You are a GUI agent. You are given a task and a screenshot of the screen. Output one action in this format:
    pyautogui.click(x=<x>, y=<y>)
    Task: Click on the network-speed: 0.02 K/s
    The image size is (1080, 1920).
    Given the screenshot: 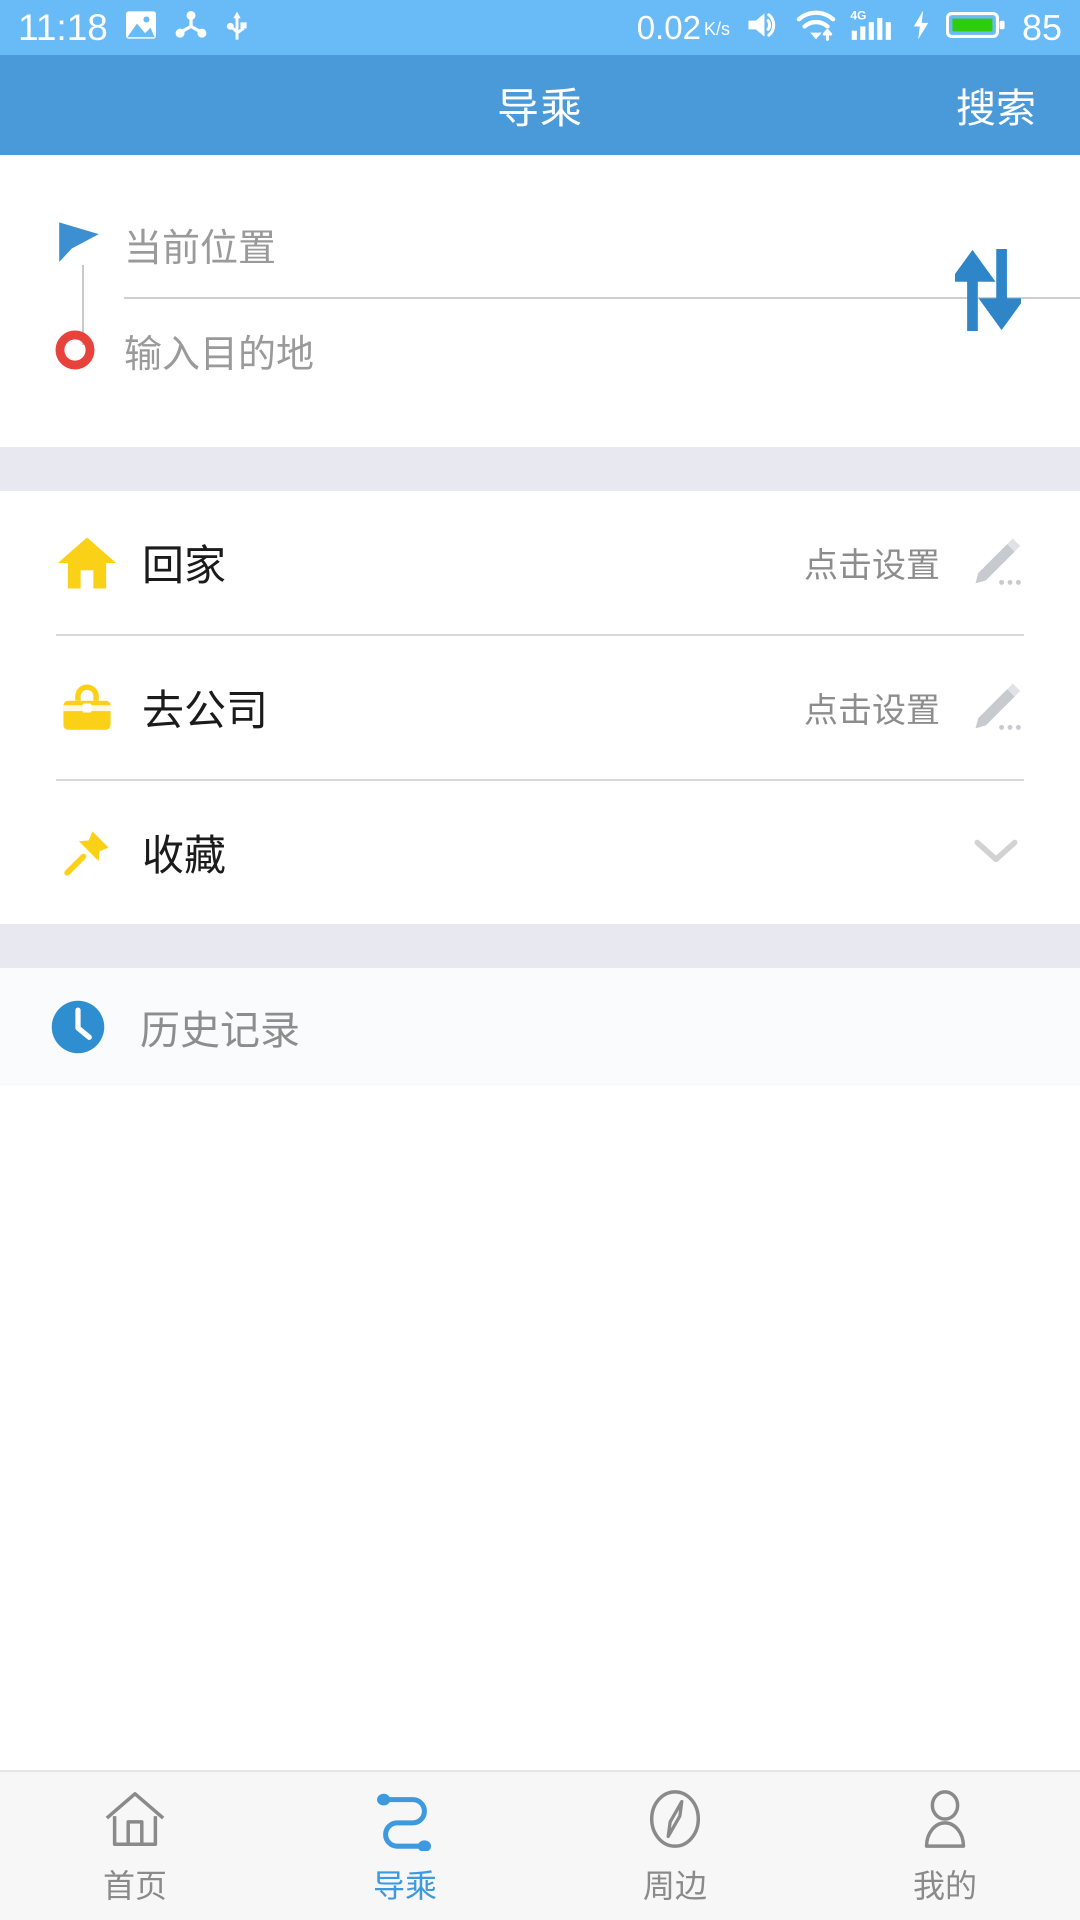 What is the action you would take?
    pyautogui.click(x=683, y=27)
    